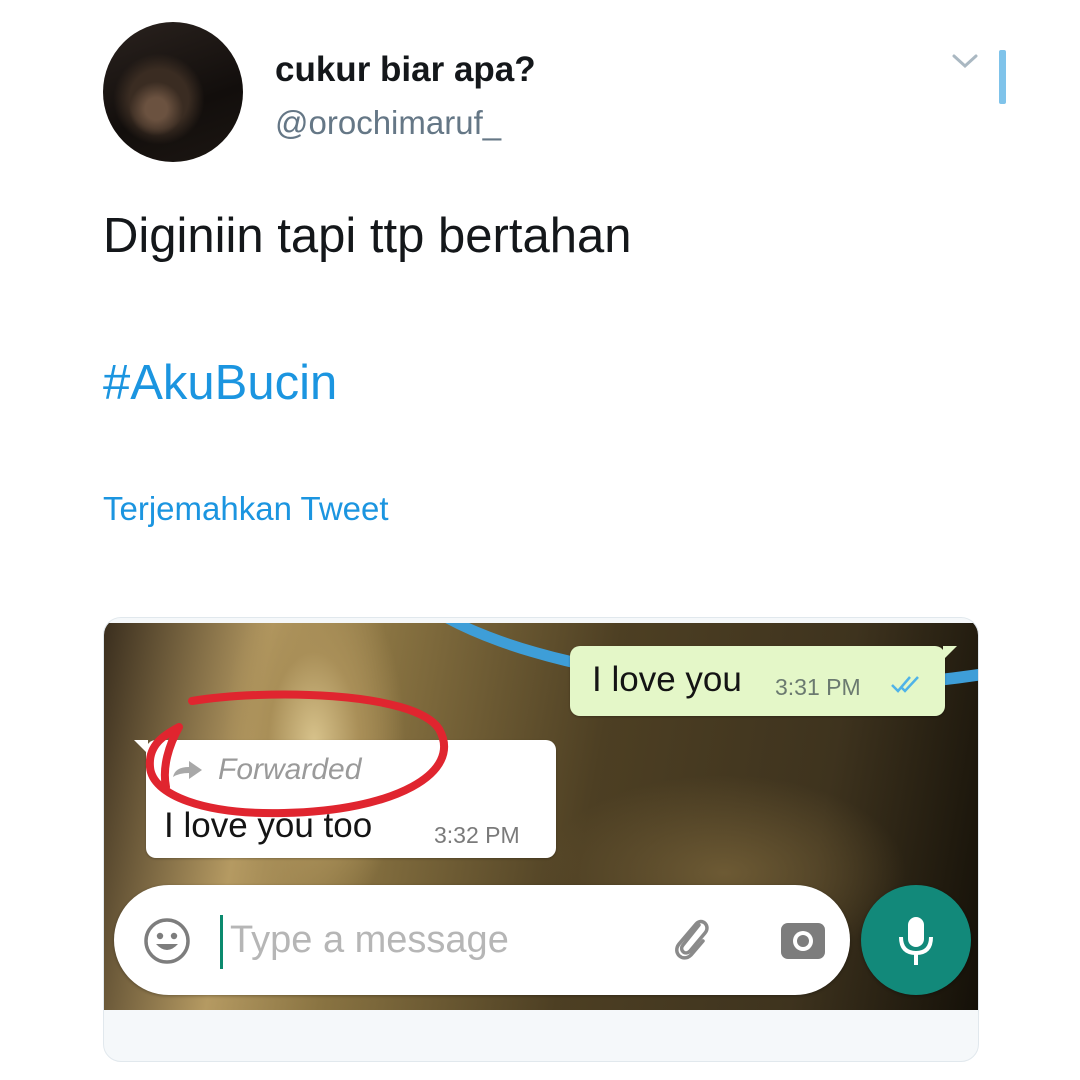  I want to click on message-composer, so click(482, 940).